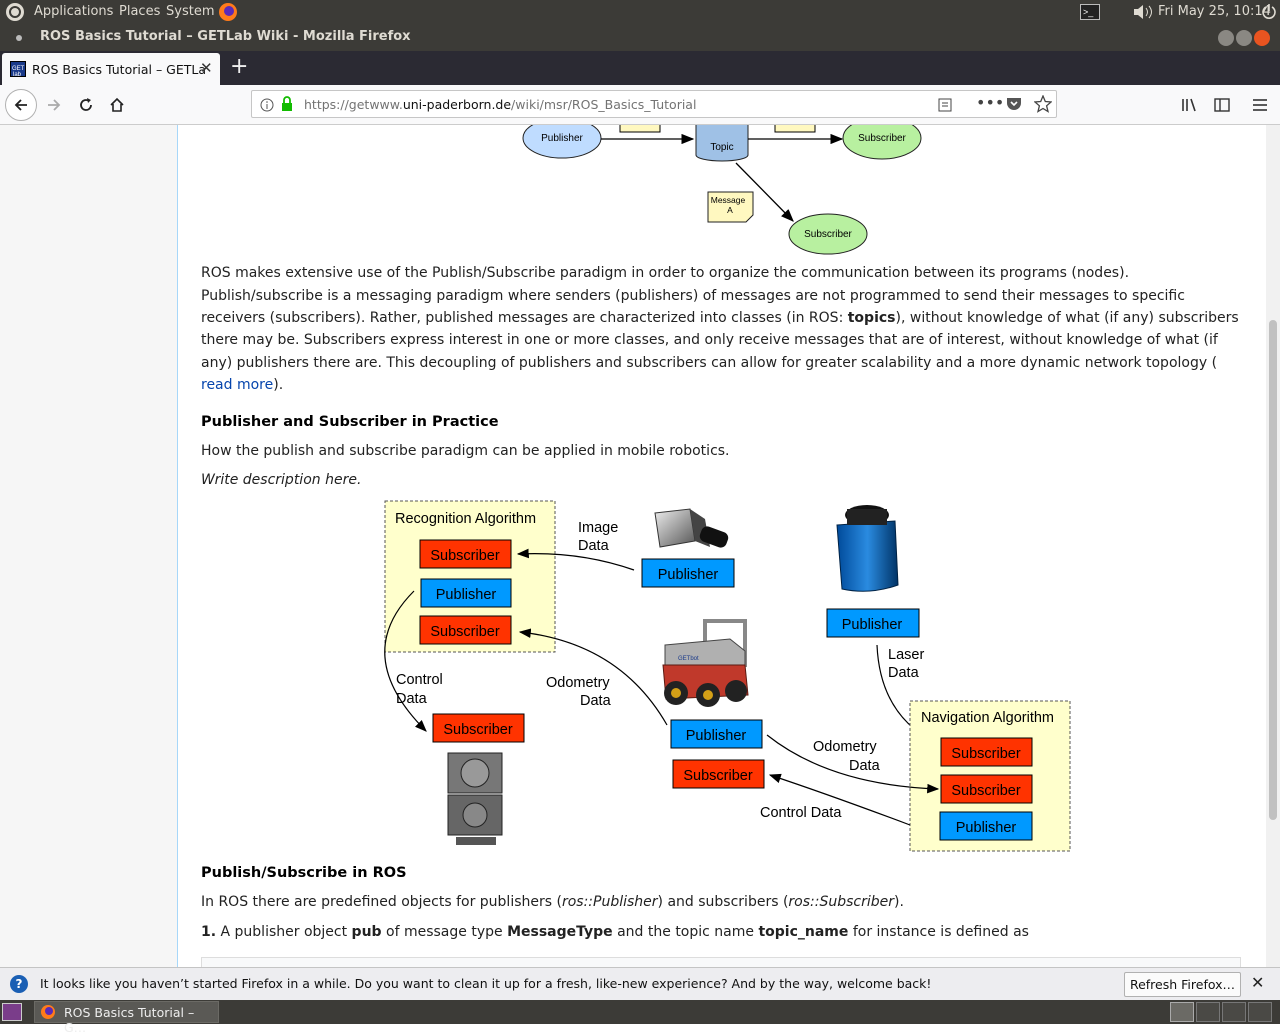 Image resolution: width=1280 pixels, height=1035 pixels. Describe the element at coordinates (1273, 570) in the screenshot. I see `scrollbar-thumb` at that location.